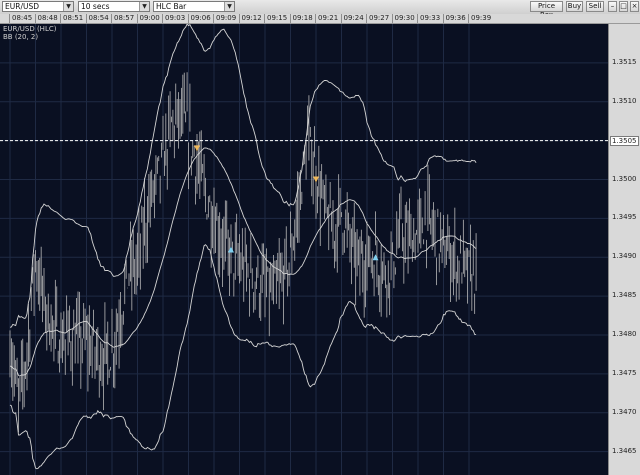 The image size is (640, 475). I want to click on close-button: ×, so click(634, 6).